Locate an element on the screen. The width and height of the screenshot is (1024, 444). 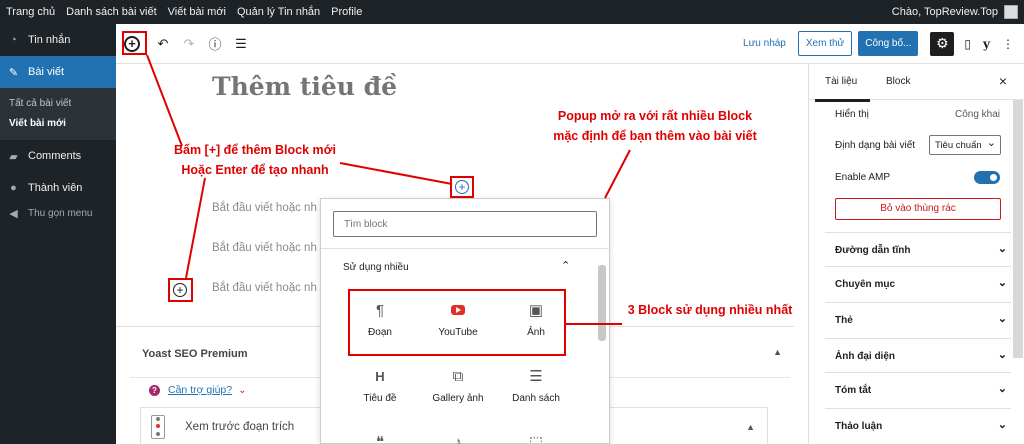
chevron-up-icon: ⌃ is located at coordinates (565, 265).